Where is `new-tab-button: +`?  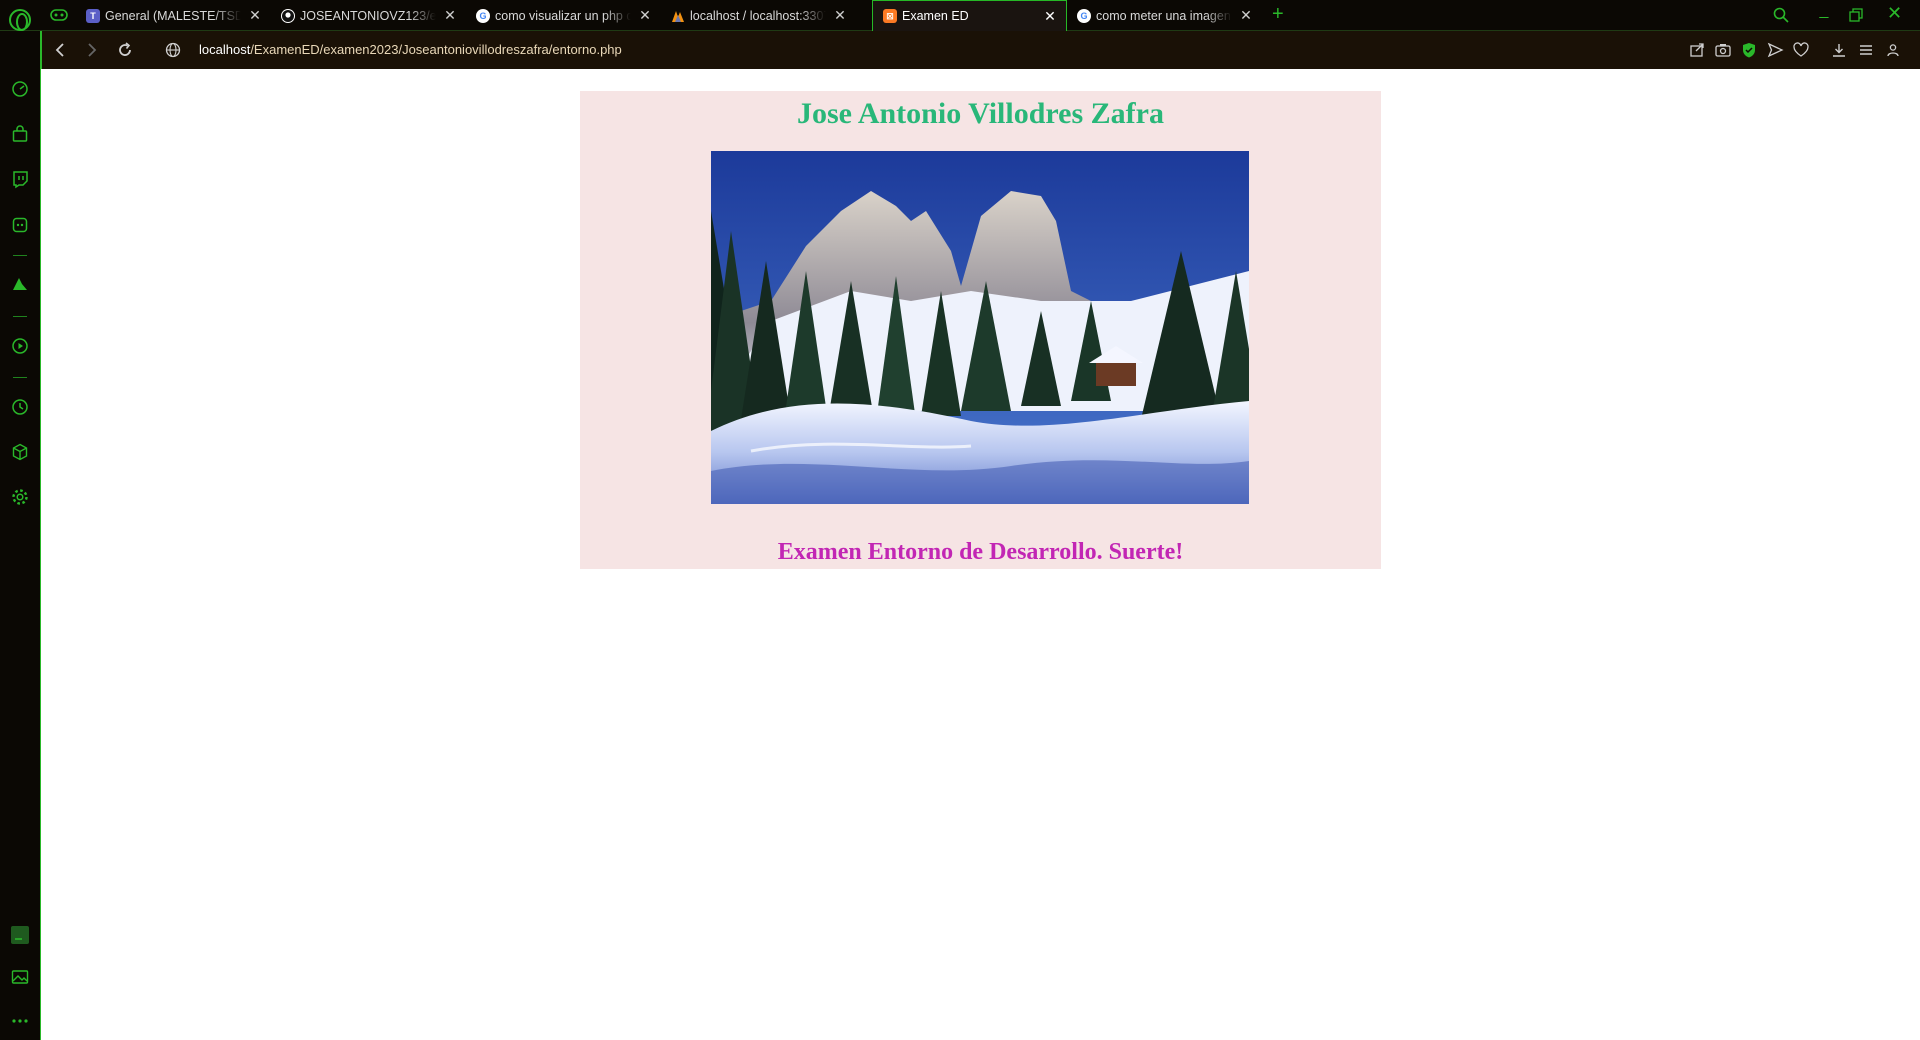
new-tab-button: + is located at coordinates (1278, 14).